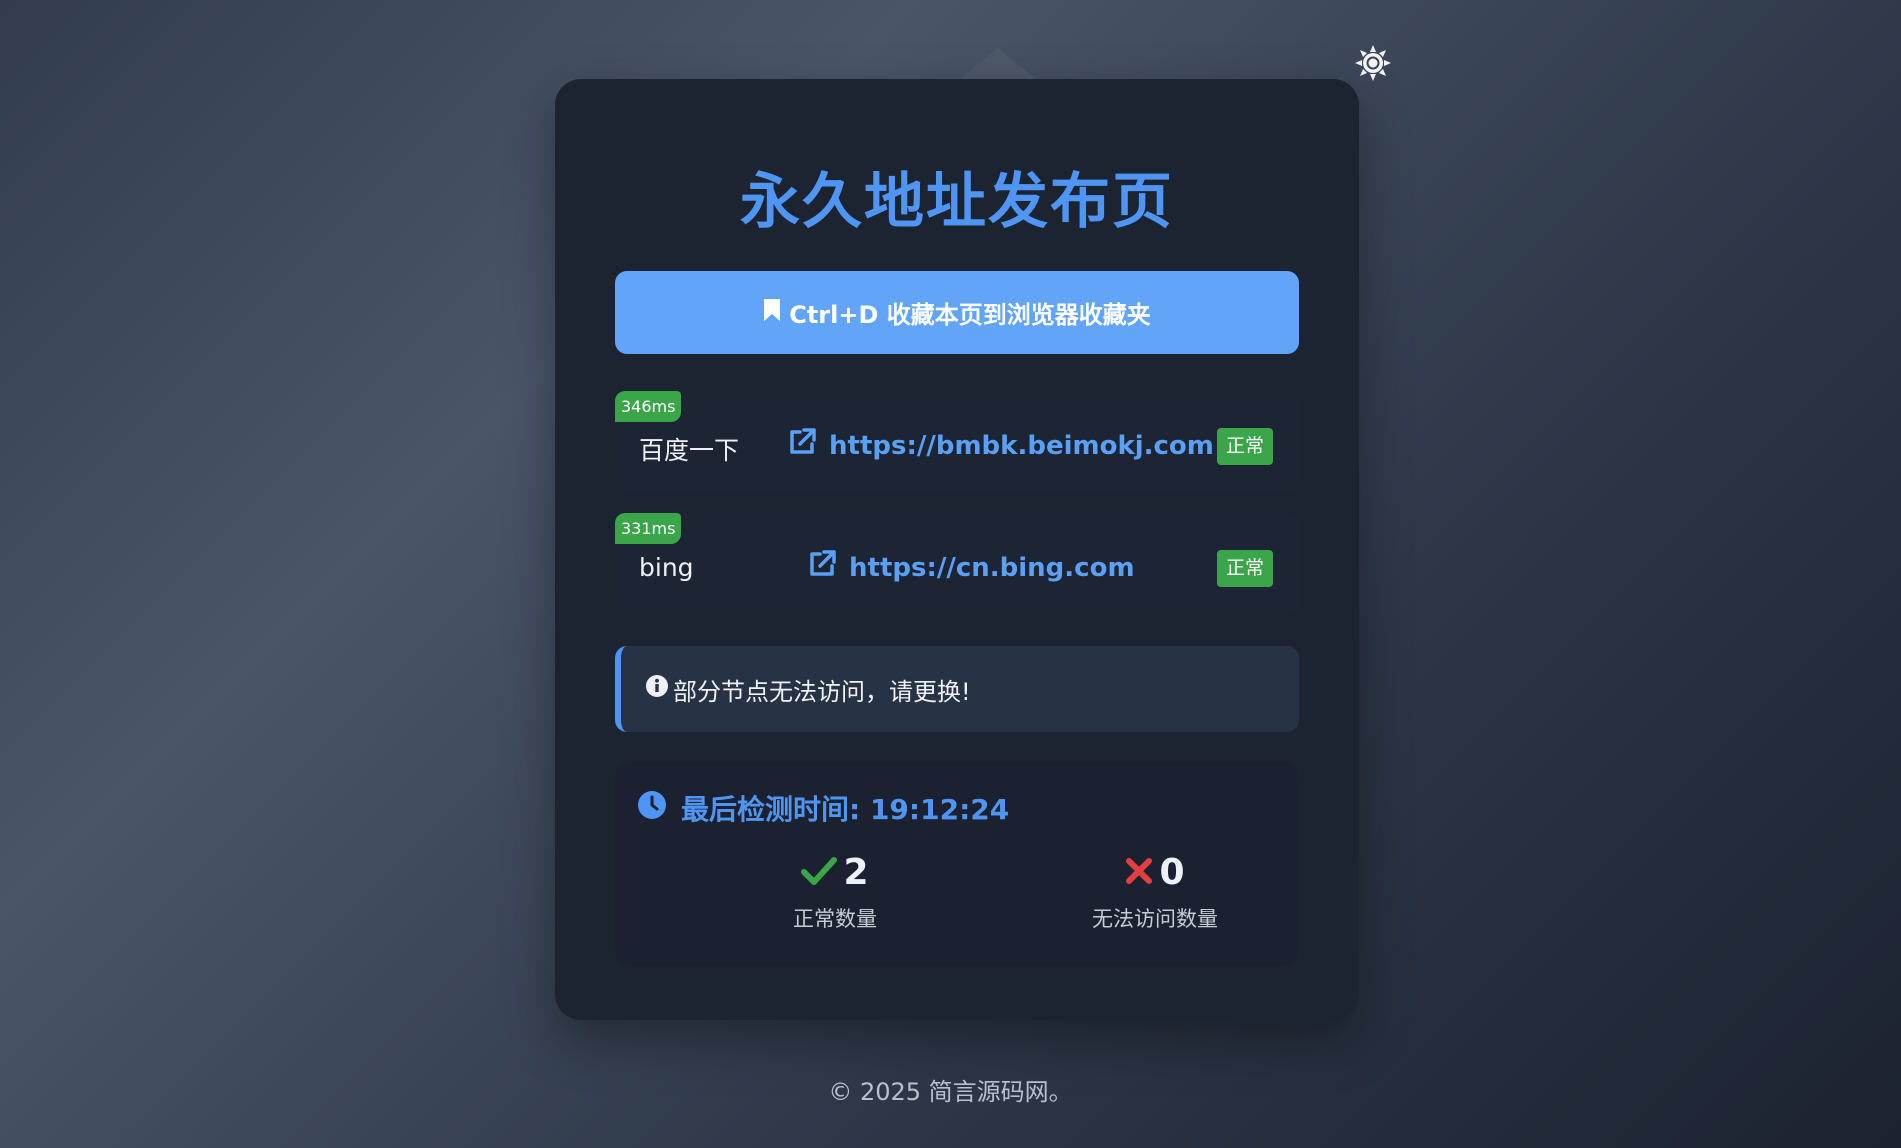 This screenshot has width=1901, height=1148. I want to click on clock-icon, so click(652, 808).